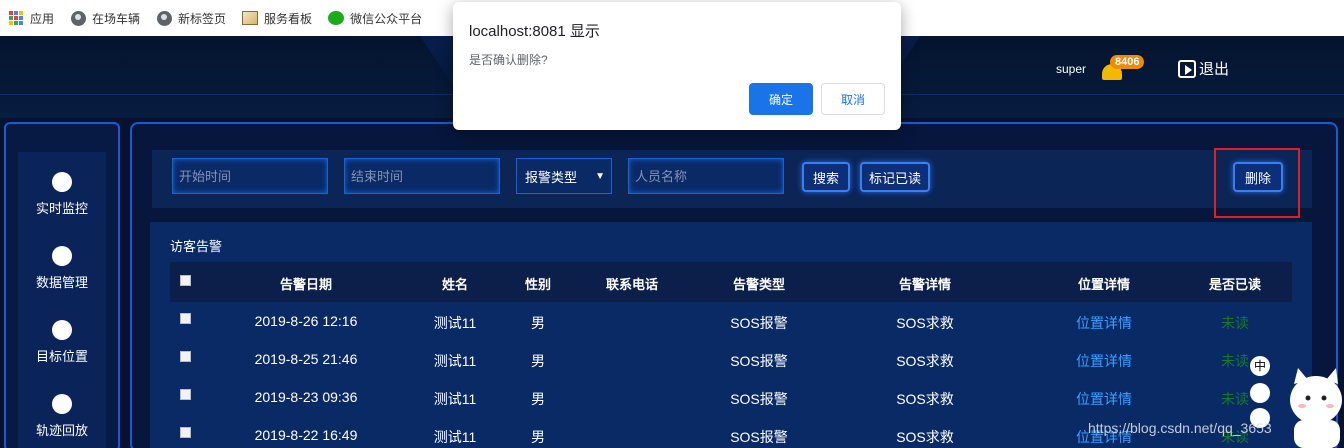  I want to click on logout-button: 退出, so click(1203, 68).